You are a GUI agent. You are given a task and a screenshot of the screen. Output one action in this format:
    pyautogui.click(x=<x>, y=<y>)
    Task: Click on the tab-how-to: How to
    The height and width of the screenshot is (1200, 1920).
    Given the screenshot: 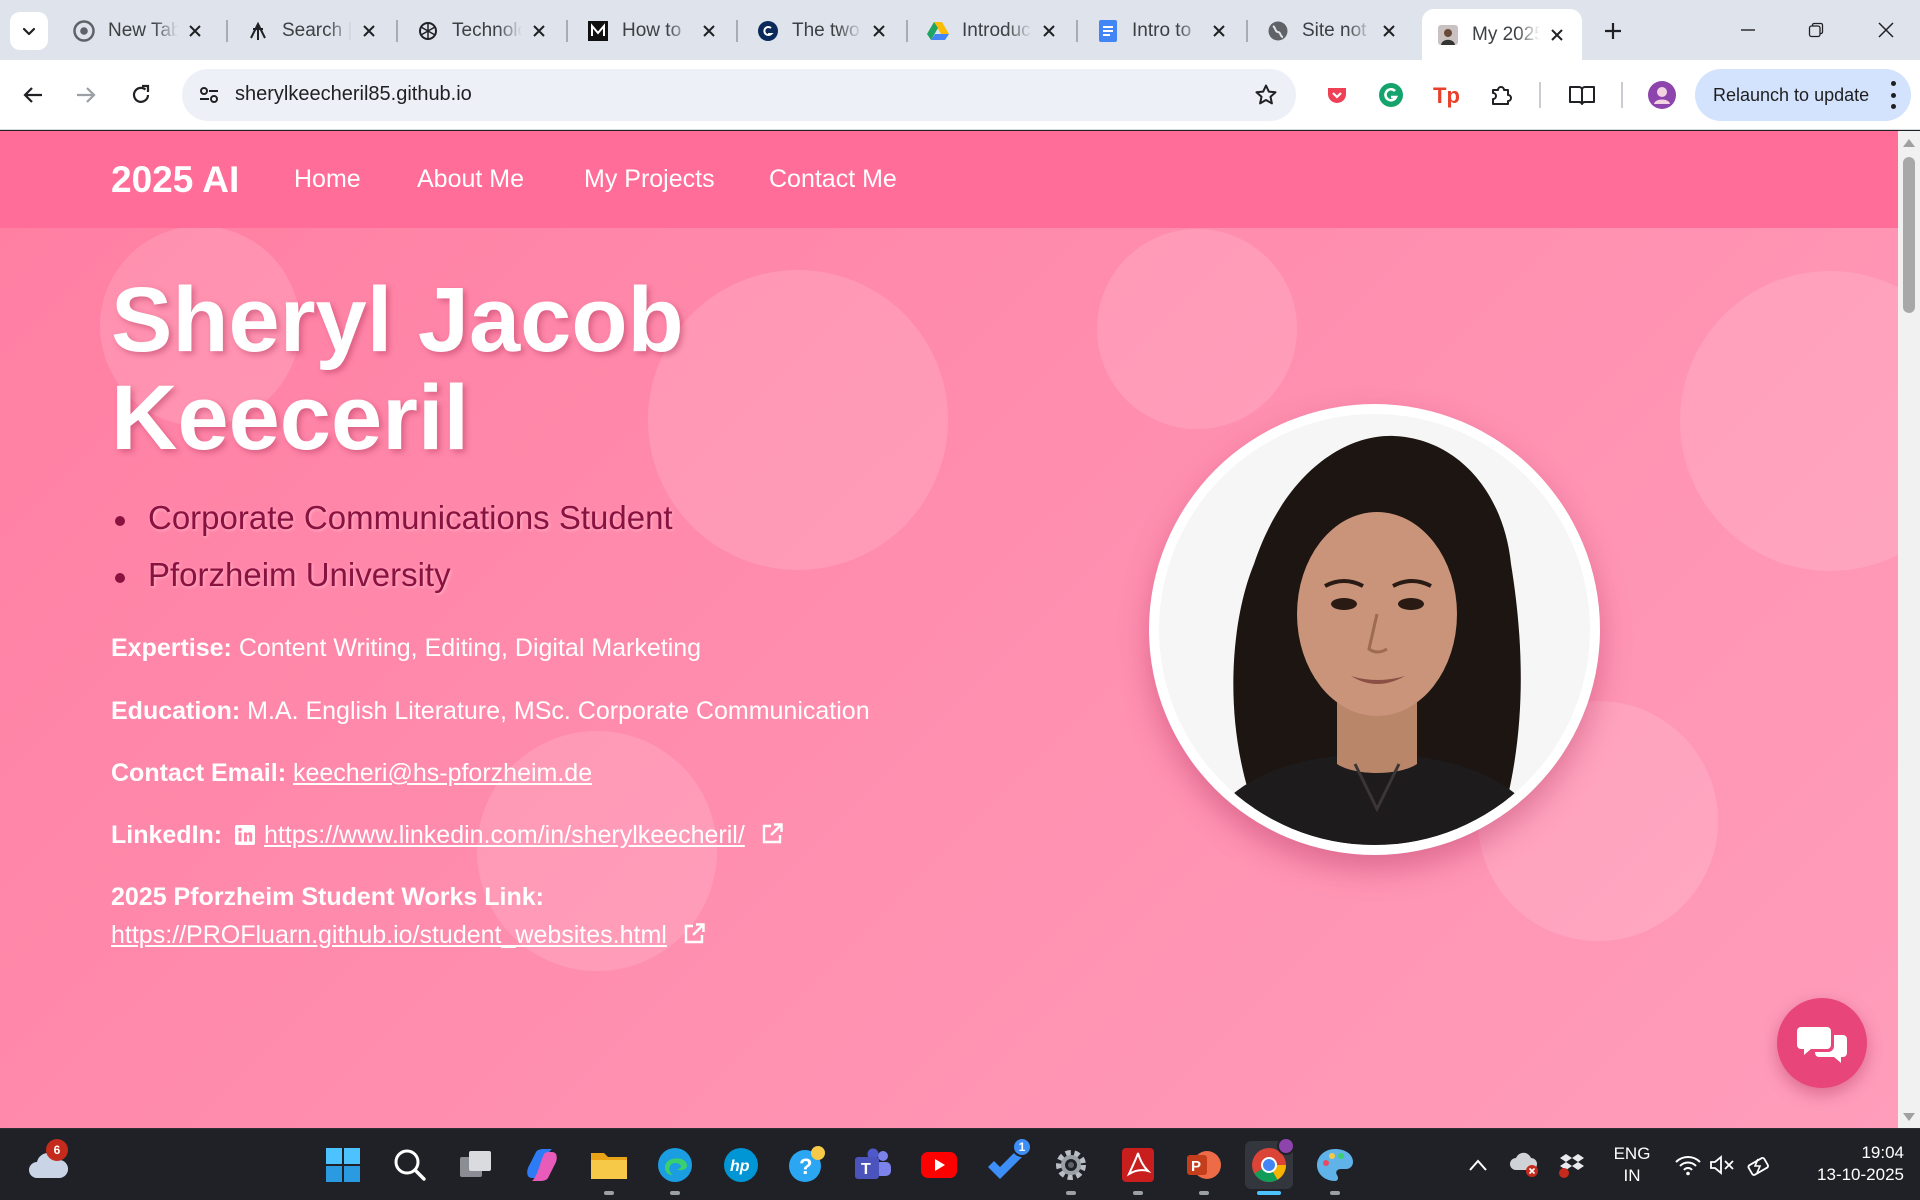 What is the action you would take?
    pyautogui.click(x=653, y=31)
    